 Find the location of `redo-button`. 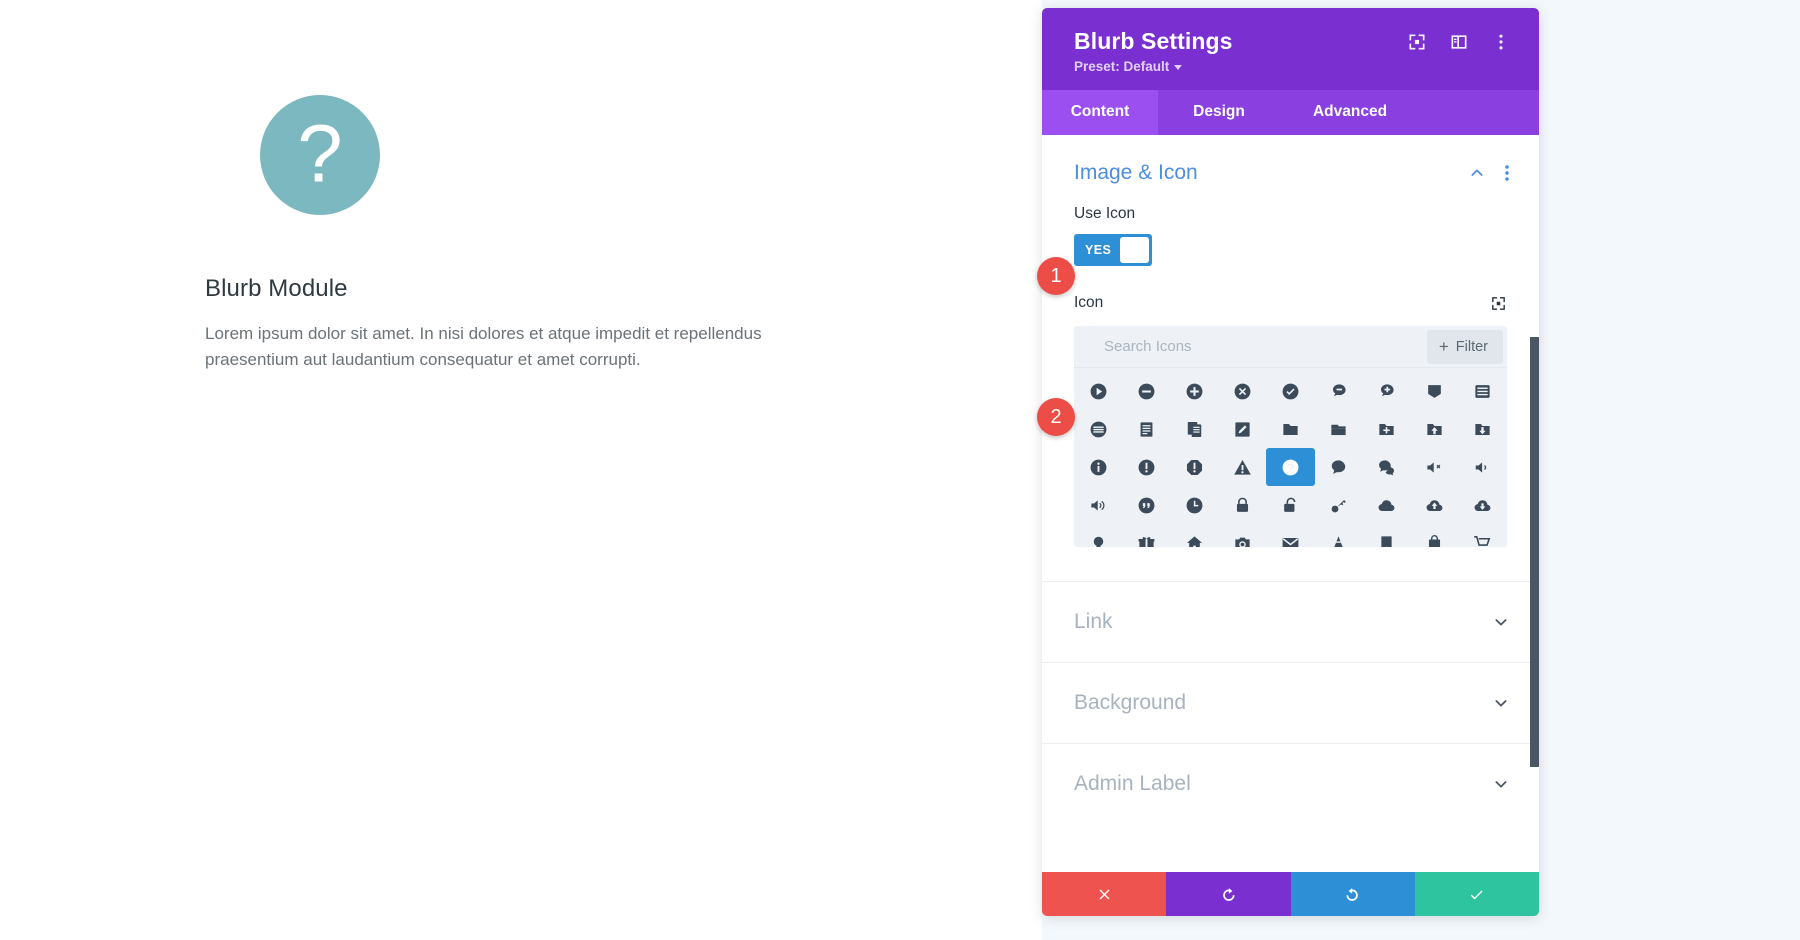

redo-button is located at coordinates (1352, 894).